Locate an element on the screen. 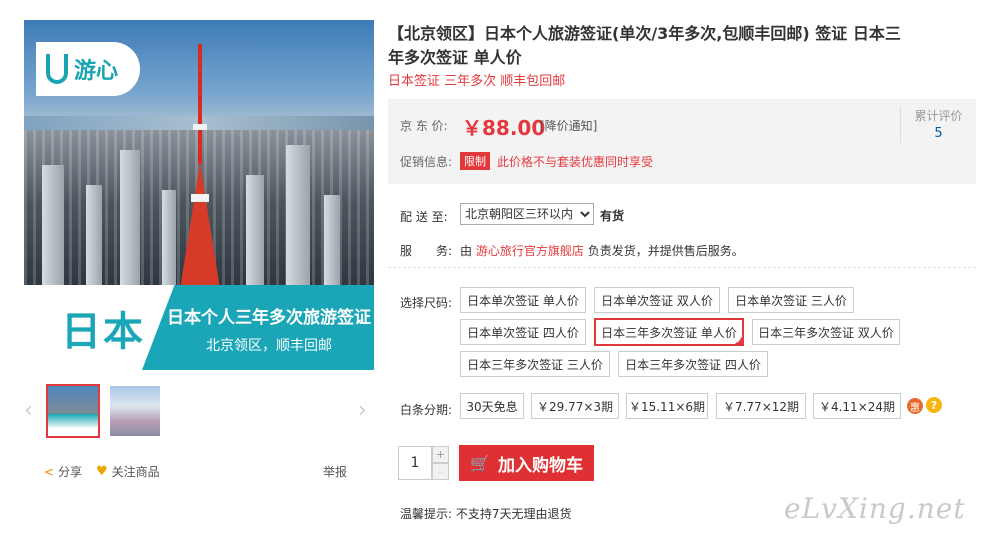 The width and height of the screenshot is (986, 546). promo-label: 促销信息: is located at coordinates (426, 162).